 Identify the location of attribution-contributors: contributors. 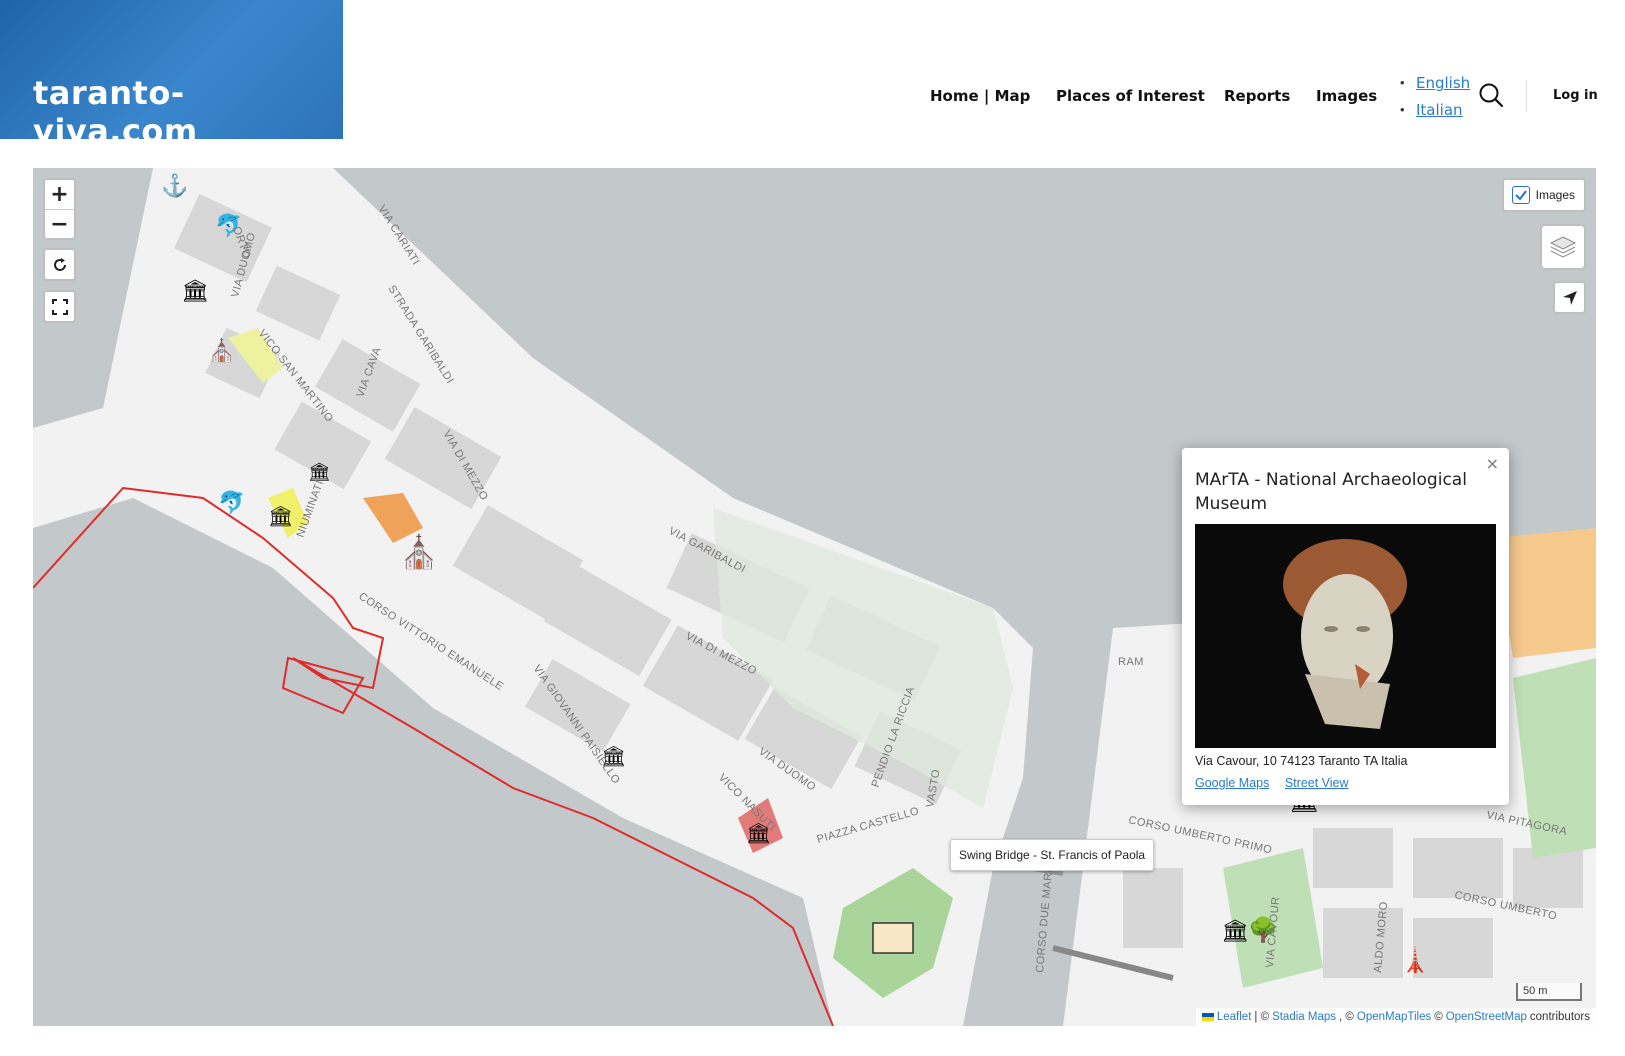
(1559, 1017).